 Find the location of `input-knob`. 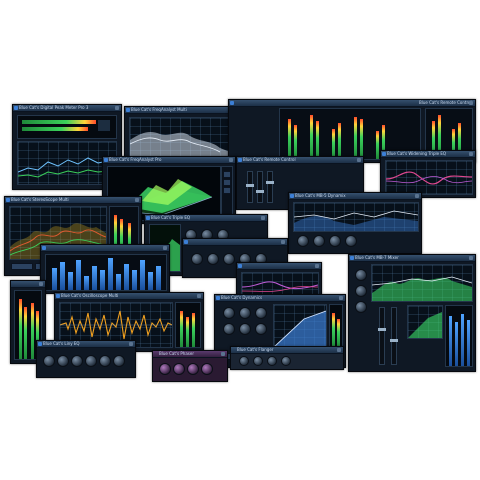

input-knob is located at coordinates (361, 275).